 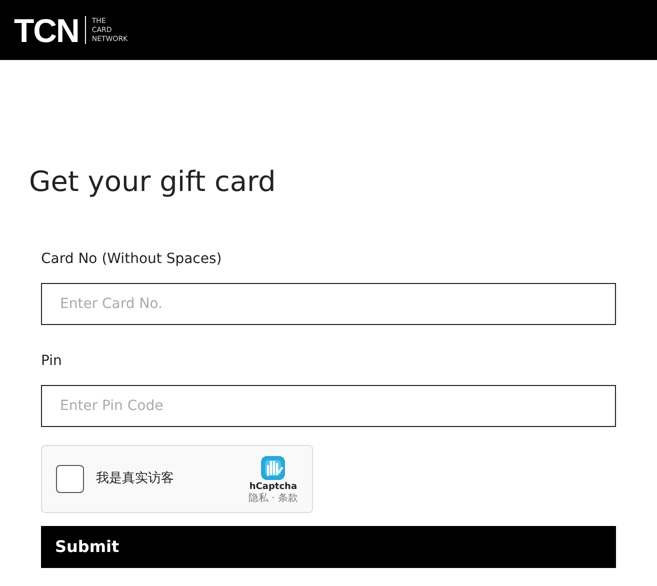 I want to click on captcha-checkbox, so click(x=70, y=478).